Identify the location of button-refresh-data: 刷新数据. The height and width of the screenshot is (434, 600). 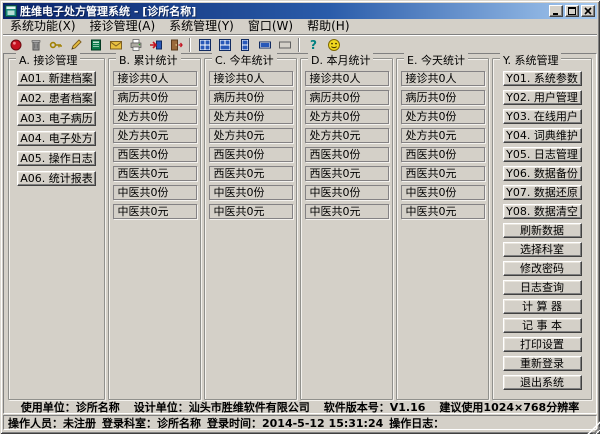
(542, 230).